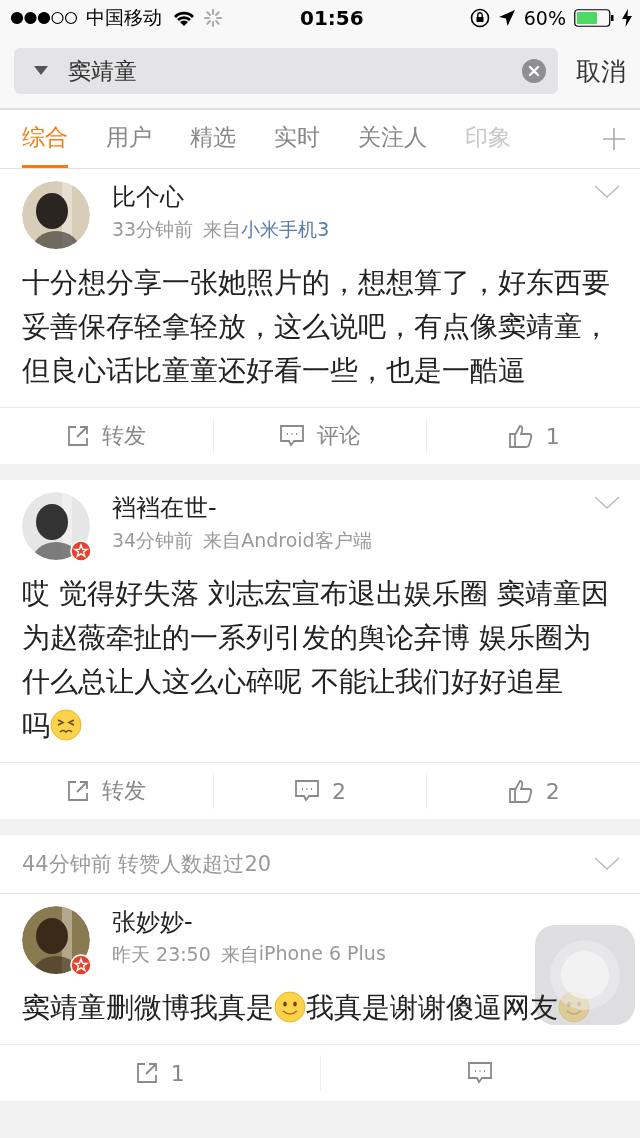 Image resolution: width=640 pixels, height=1138 pixels. What do you see at coordinates (479, 18) in the screenshot?
I see `rotation-lock-icon` at bounding box center [479, 18].